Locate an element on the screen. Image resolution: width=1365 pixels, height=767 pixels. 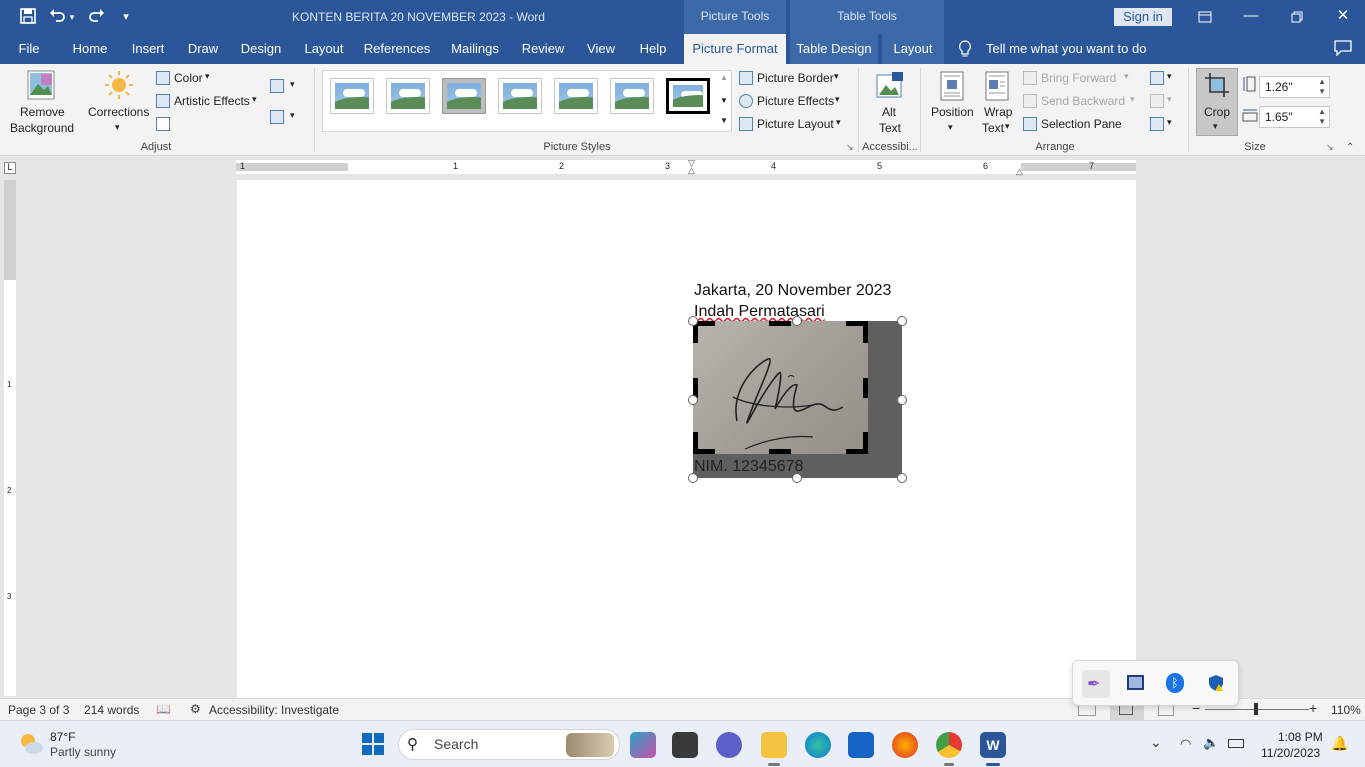
resize-handle-ne is located at coordinates (902, 321).